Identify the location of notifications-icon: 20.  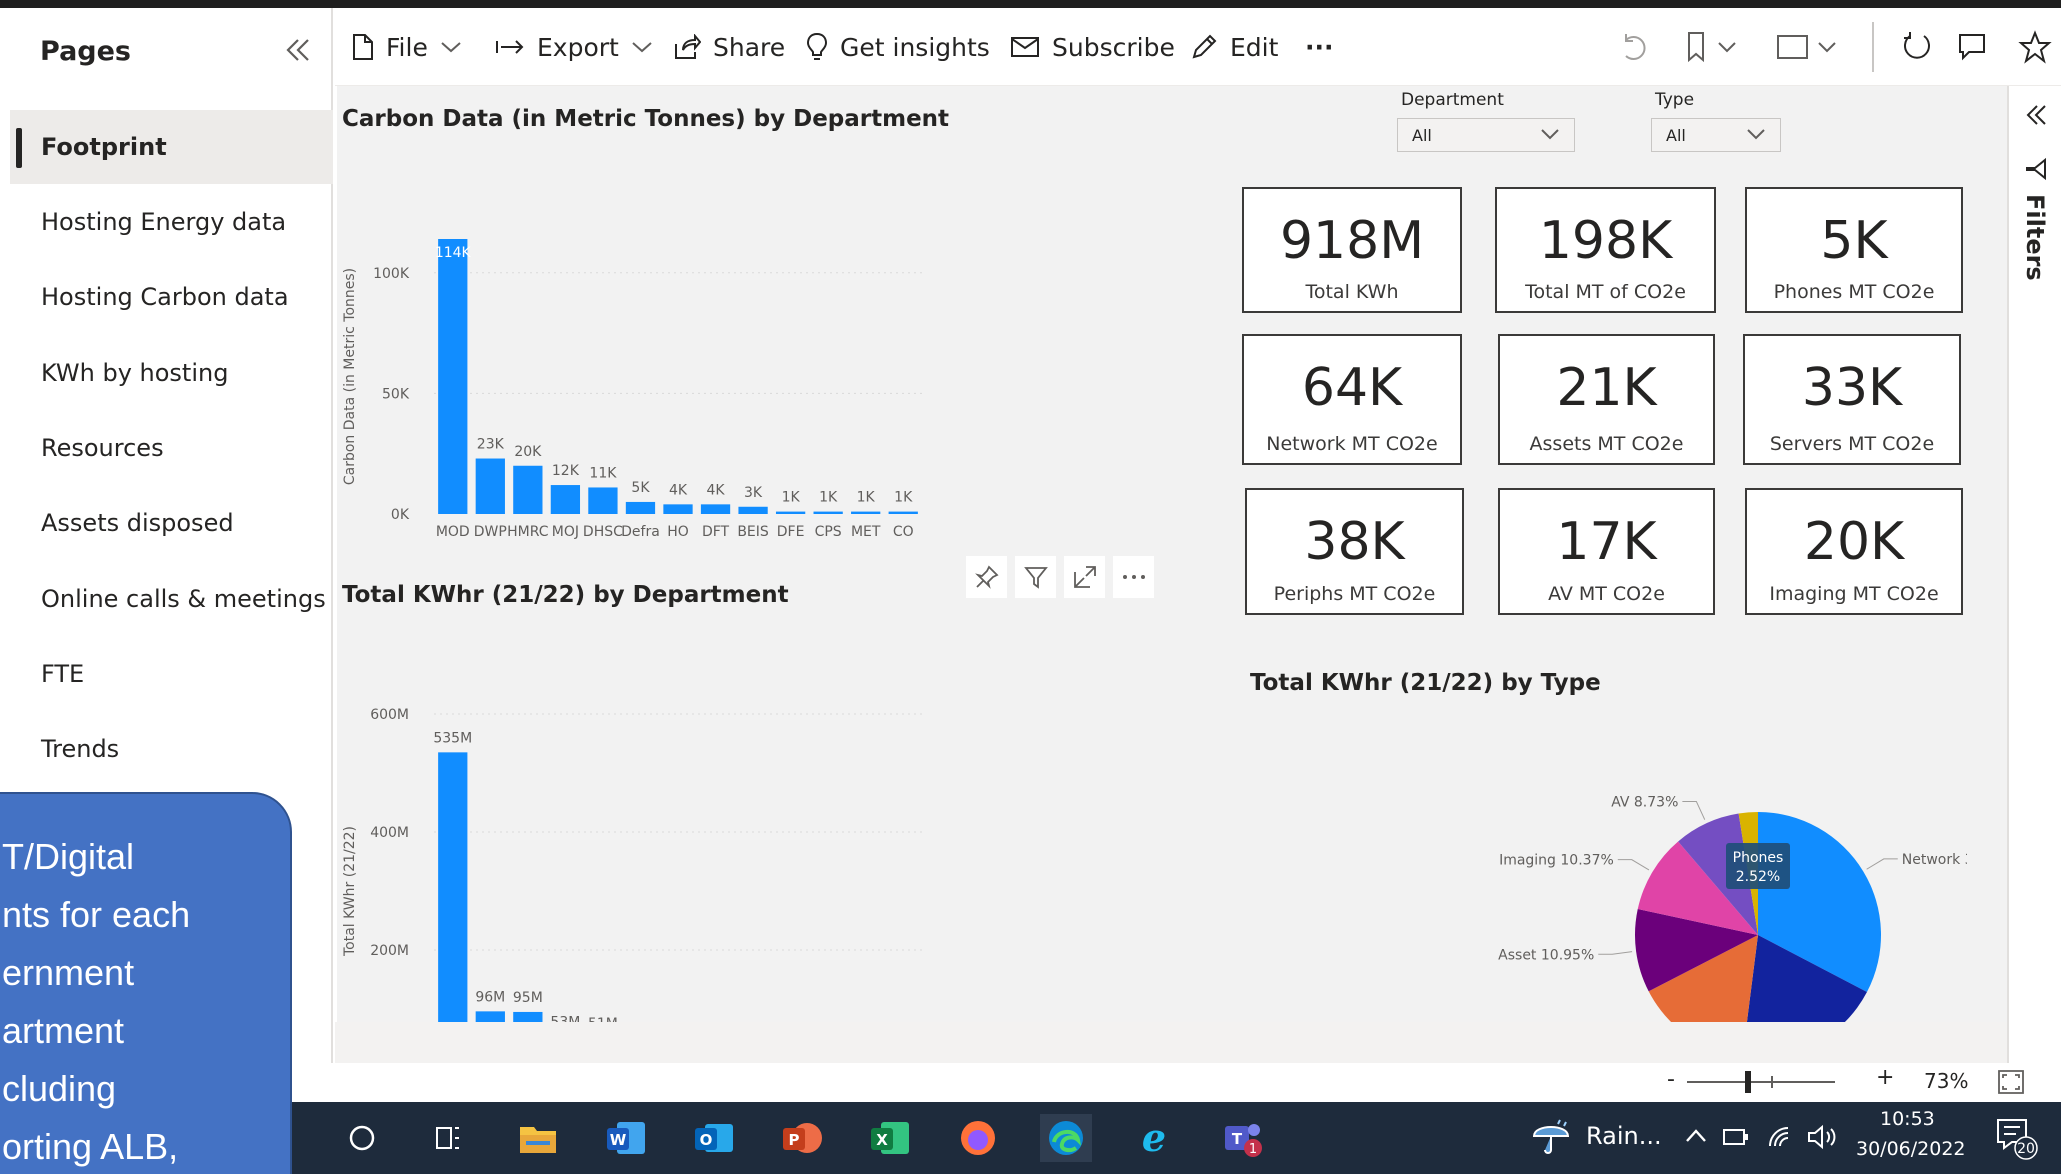
(2017, 1139).